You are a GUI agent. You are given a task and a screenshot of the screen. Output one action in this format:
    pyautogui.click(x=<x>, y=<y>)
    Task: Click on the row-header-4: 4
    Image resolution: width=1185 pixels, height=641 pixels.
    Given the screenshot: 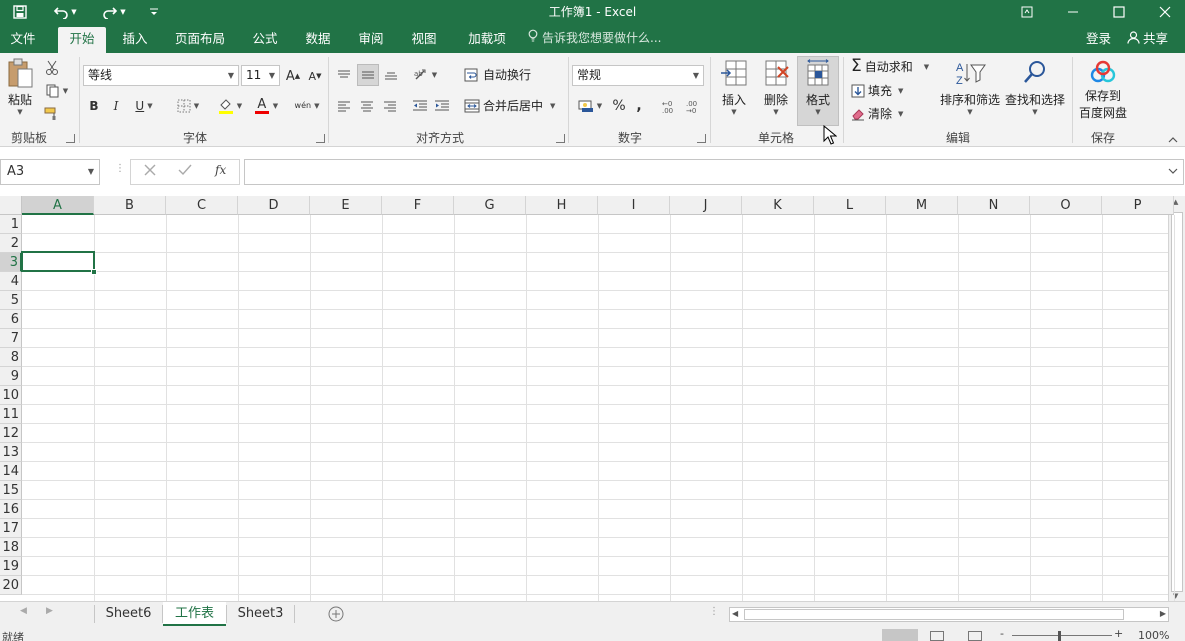 What is the action you would take?
    pyautogui.click(x=11, y=281)
    